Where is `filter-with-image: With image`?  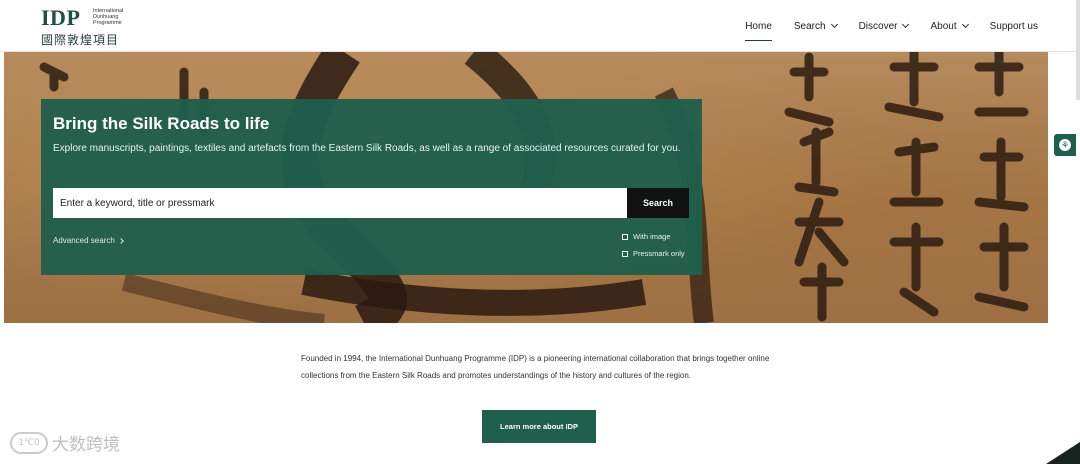
filter-with-image: With image is located at coordinates (653, 236).